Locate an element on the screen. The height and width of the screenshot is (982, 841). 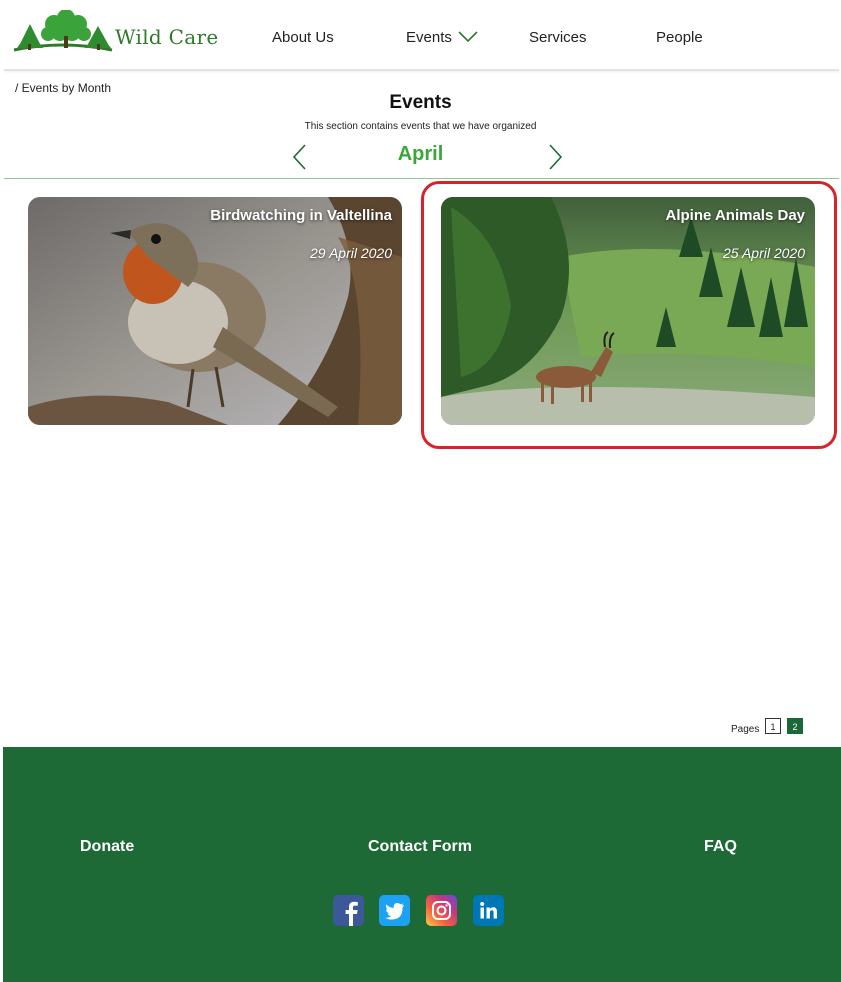
chevron-right-icon is located at coordinates (555, 157).